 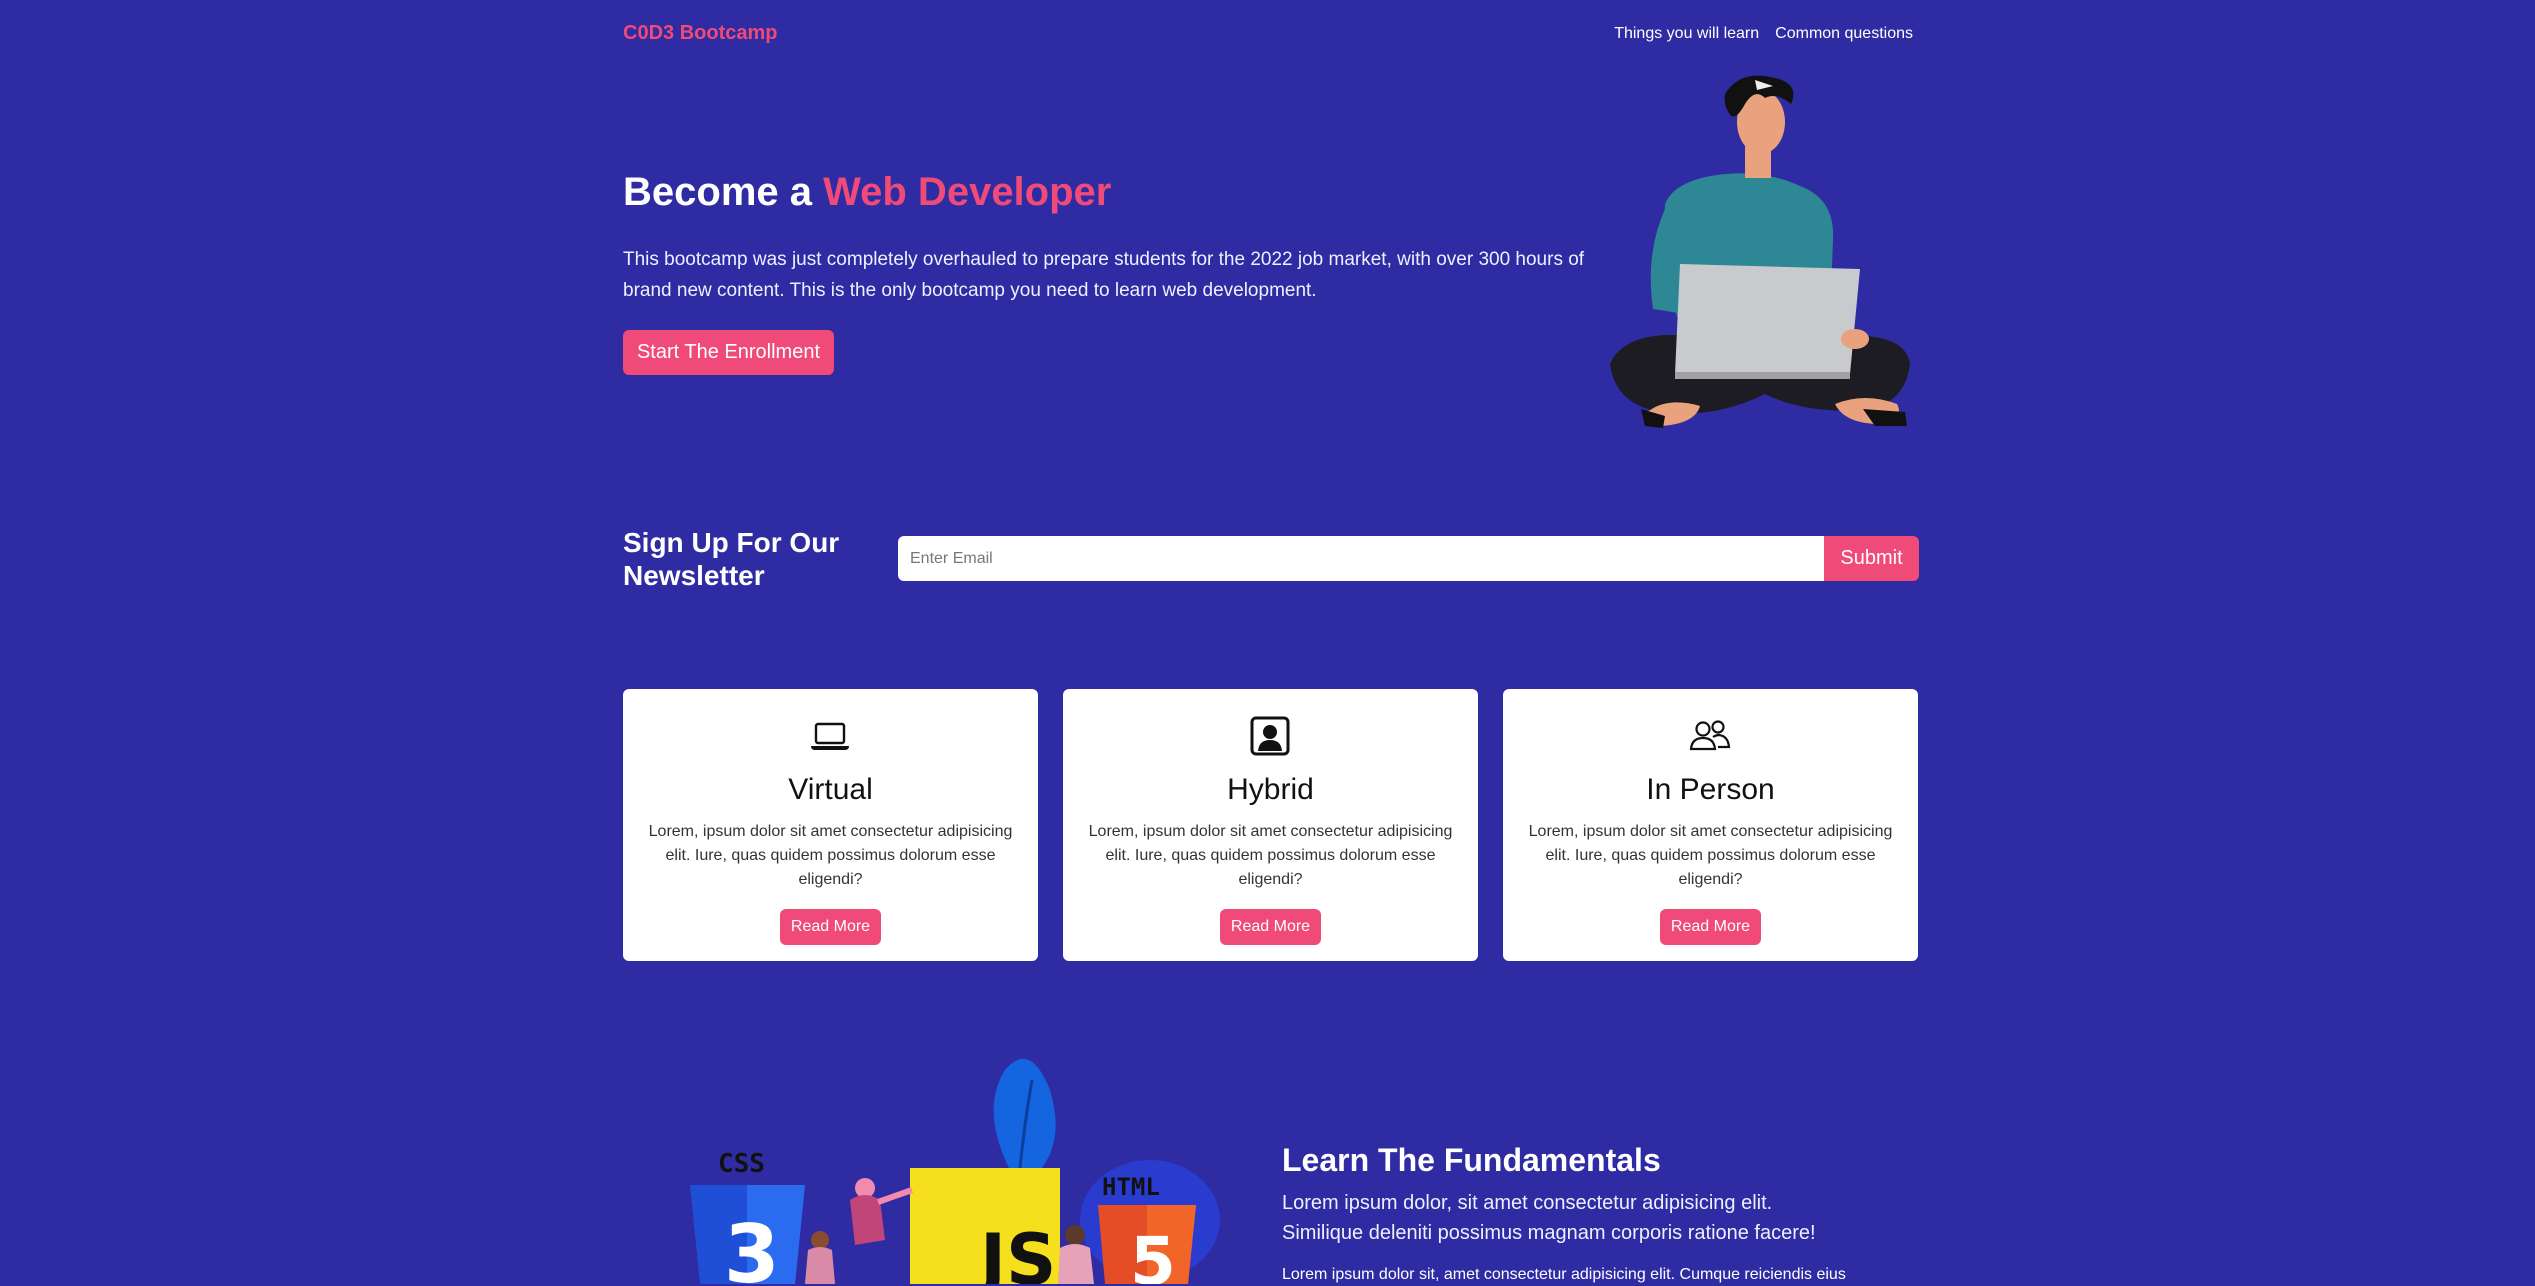 What do you see at coordinates (1270, 789) in the screenshot?
I see `card-title: Hybrid` at bounding box center [1270, 789].